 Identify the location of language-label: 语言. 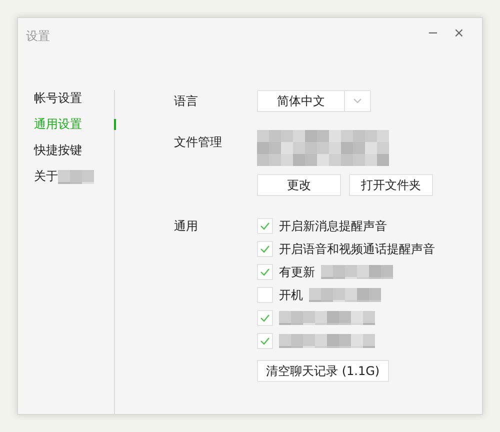
(186, 101).